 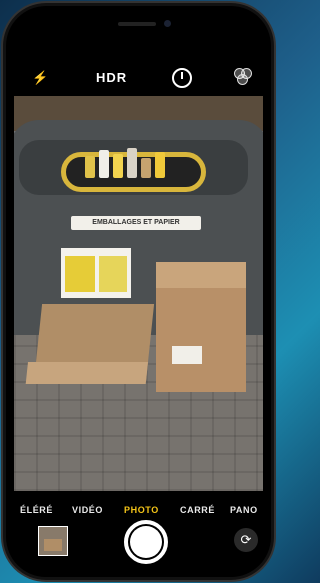 What do you see at coordinates (201, 327) in the screenshot?
I see `closed-cardboard-box` at bounding box center [201, 327].